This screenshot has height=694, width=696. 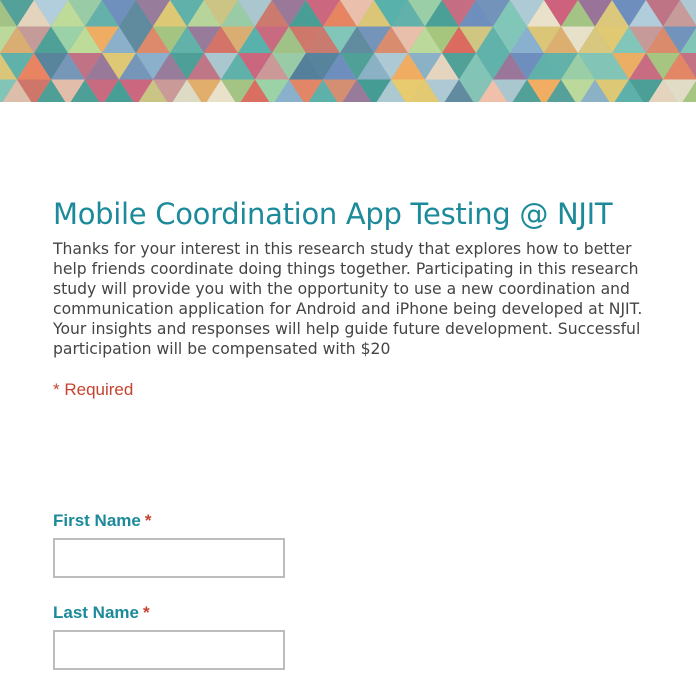 I want to click on mosaic-pattern, so click(x=348, y=51).